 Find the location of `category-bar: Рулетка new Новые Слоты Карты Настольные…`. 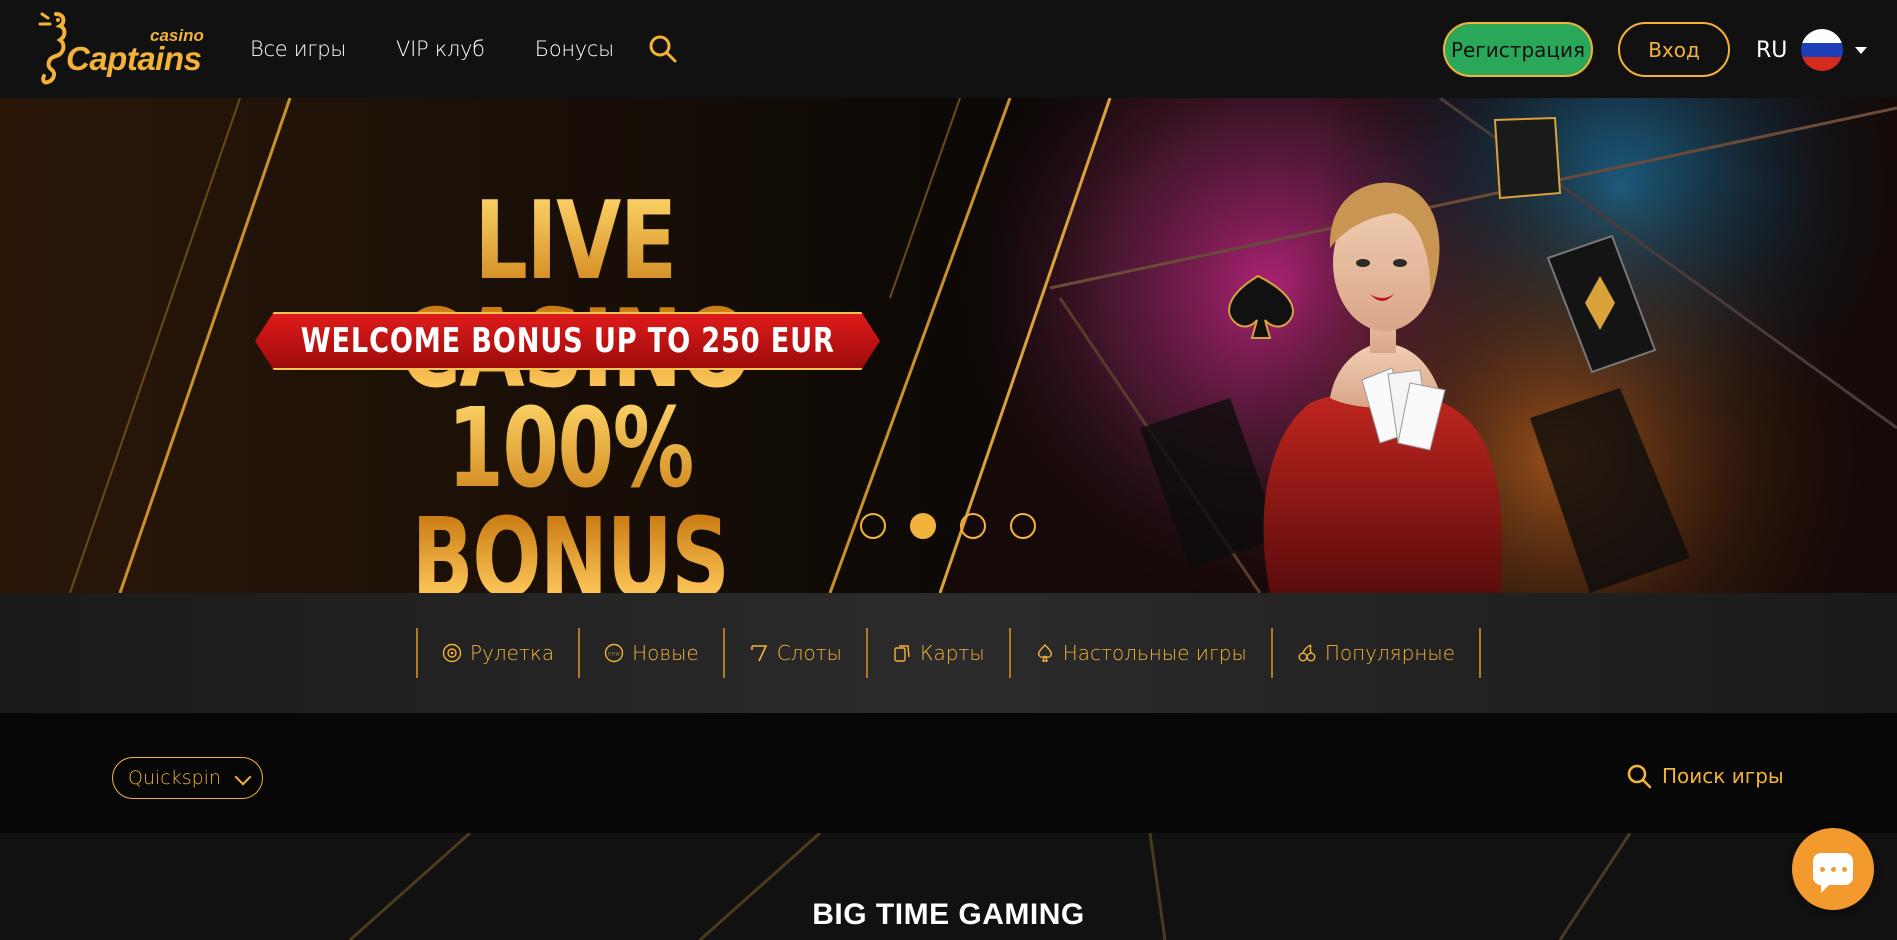

category-bar: Рулетка new Новые Слоты Карты Настольные… is located at coordinates (948, 653).